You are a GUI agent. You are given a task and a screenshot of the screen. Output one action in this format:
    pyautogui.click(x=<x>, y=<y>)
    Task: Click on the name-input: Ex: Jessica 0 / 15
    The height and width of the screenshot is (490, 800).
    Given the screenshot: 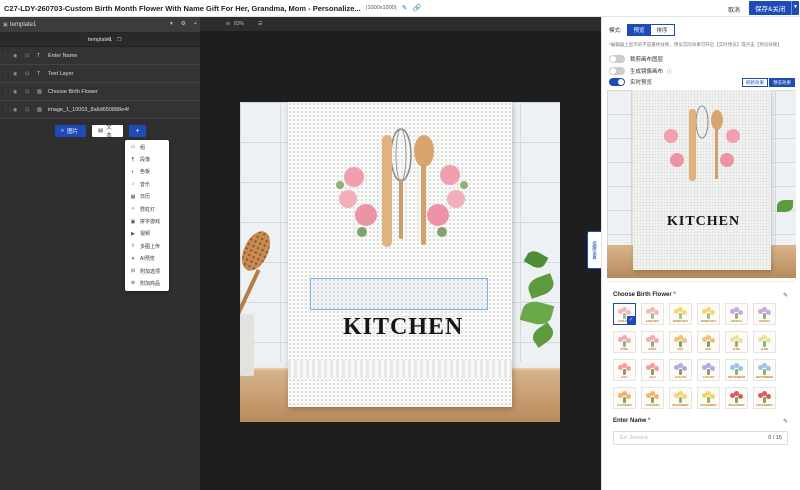 What is the action you would take?
    pyautogui.click(x=700, y=438)
    